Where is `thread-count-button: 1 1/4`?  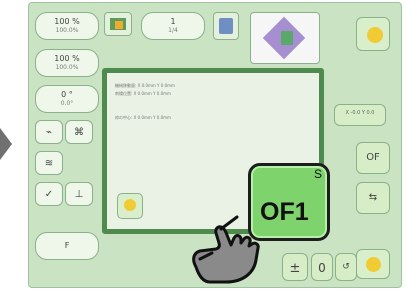
thread-count-button: 1 1/4 is located at coordinates (173, 26).